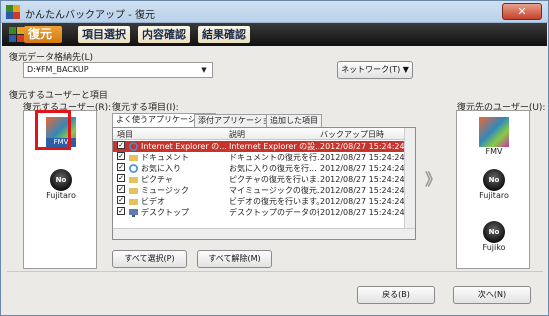  Describe the element at coordinates (237, 134) in the screenshot. I see `column-description: 説明` at that location.